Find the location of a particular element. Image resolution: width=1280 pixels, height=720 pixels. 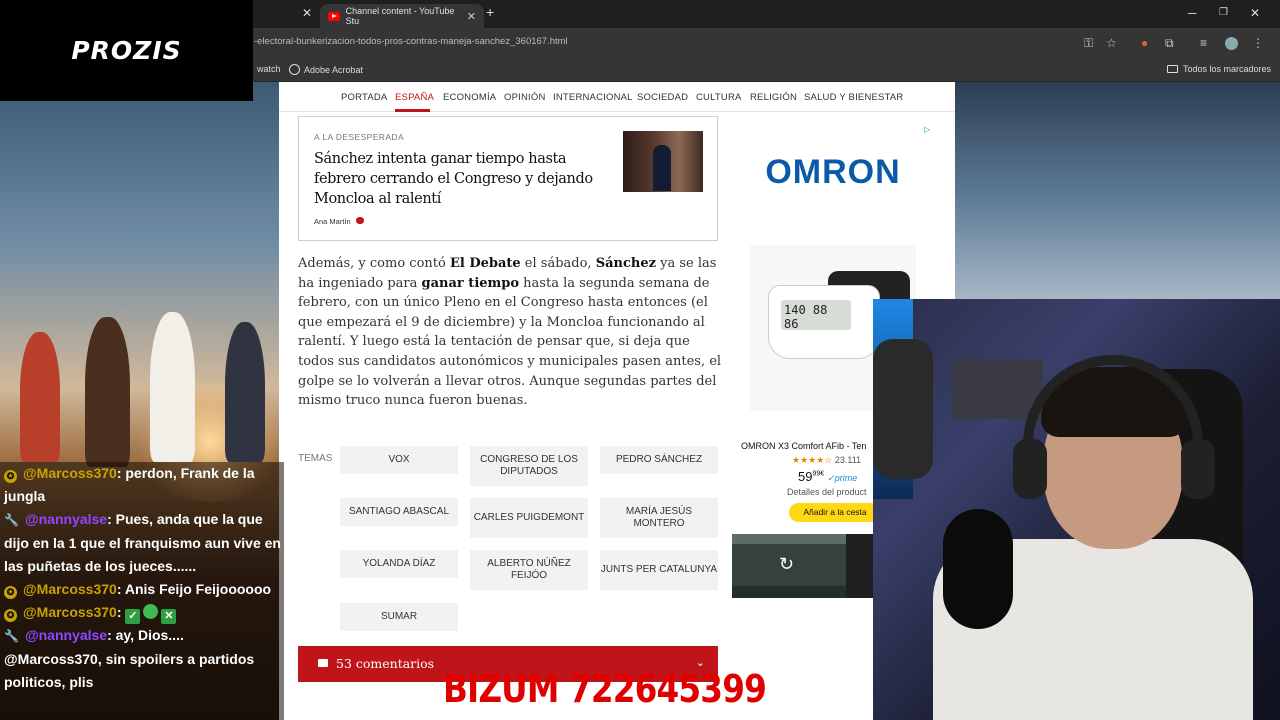

menu-dots-icon: ⋮ is located at coordinates (1258, 43).